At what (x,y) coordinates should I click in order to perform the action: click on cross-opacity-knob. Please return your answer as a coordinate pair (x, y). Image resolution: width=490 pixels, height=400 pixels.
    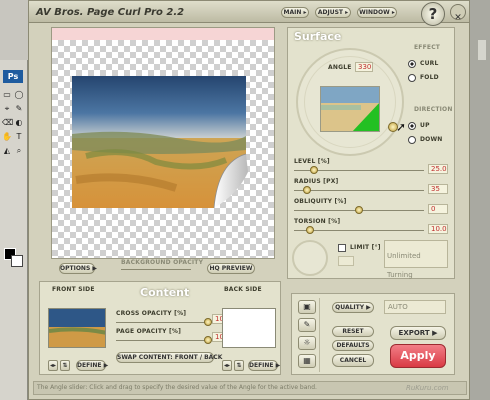
    Looking at the image, I should click on (208, 322).